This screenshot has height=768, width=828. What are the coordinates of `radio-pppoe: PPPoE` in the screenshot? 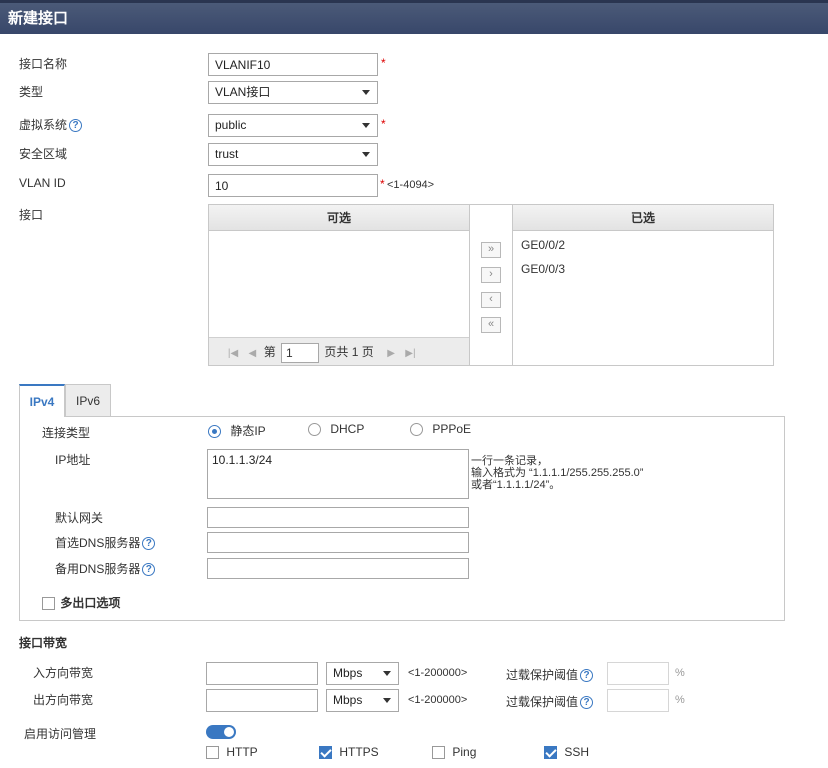 It's located at (441, 429).